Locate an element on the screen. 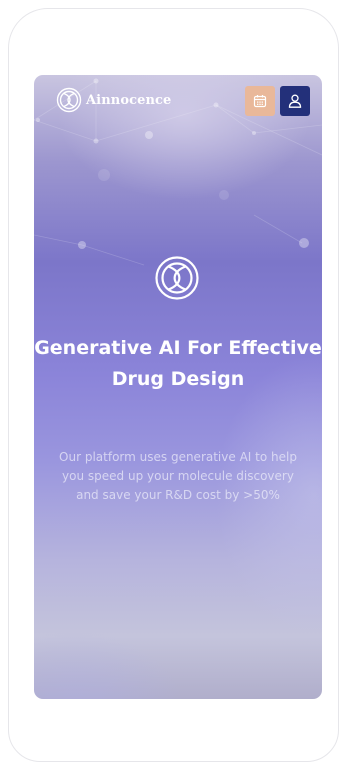 Image resolution: width=347 pixels, height=762 pixels. user-icon is located at coordinates (295, 101).